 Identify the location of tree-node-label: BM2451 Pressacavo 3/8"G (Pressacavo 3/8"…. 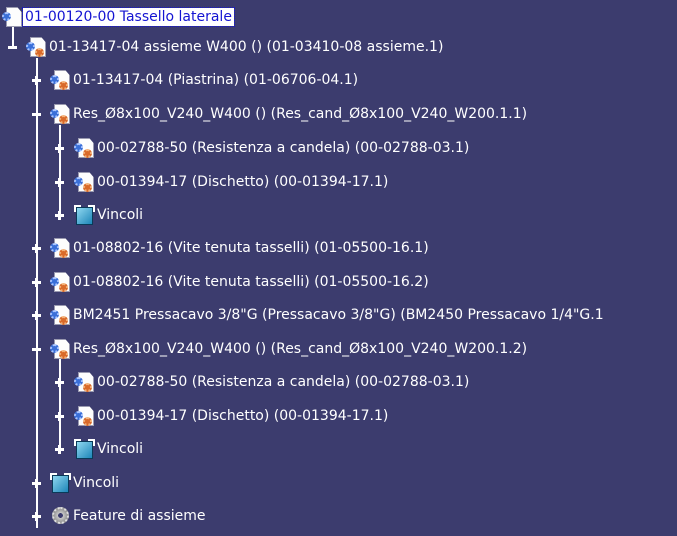
(338, 315).